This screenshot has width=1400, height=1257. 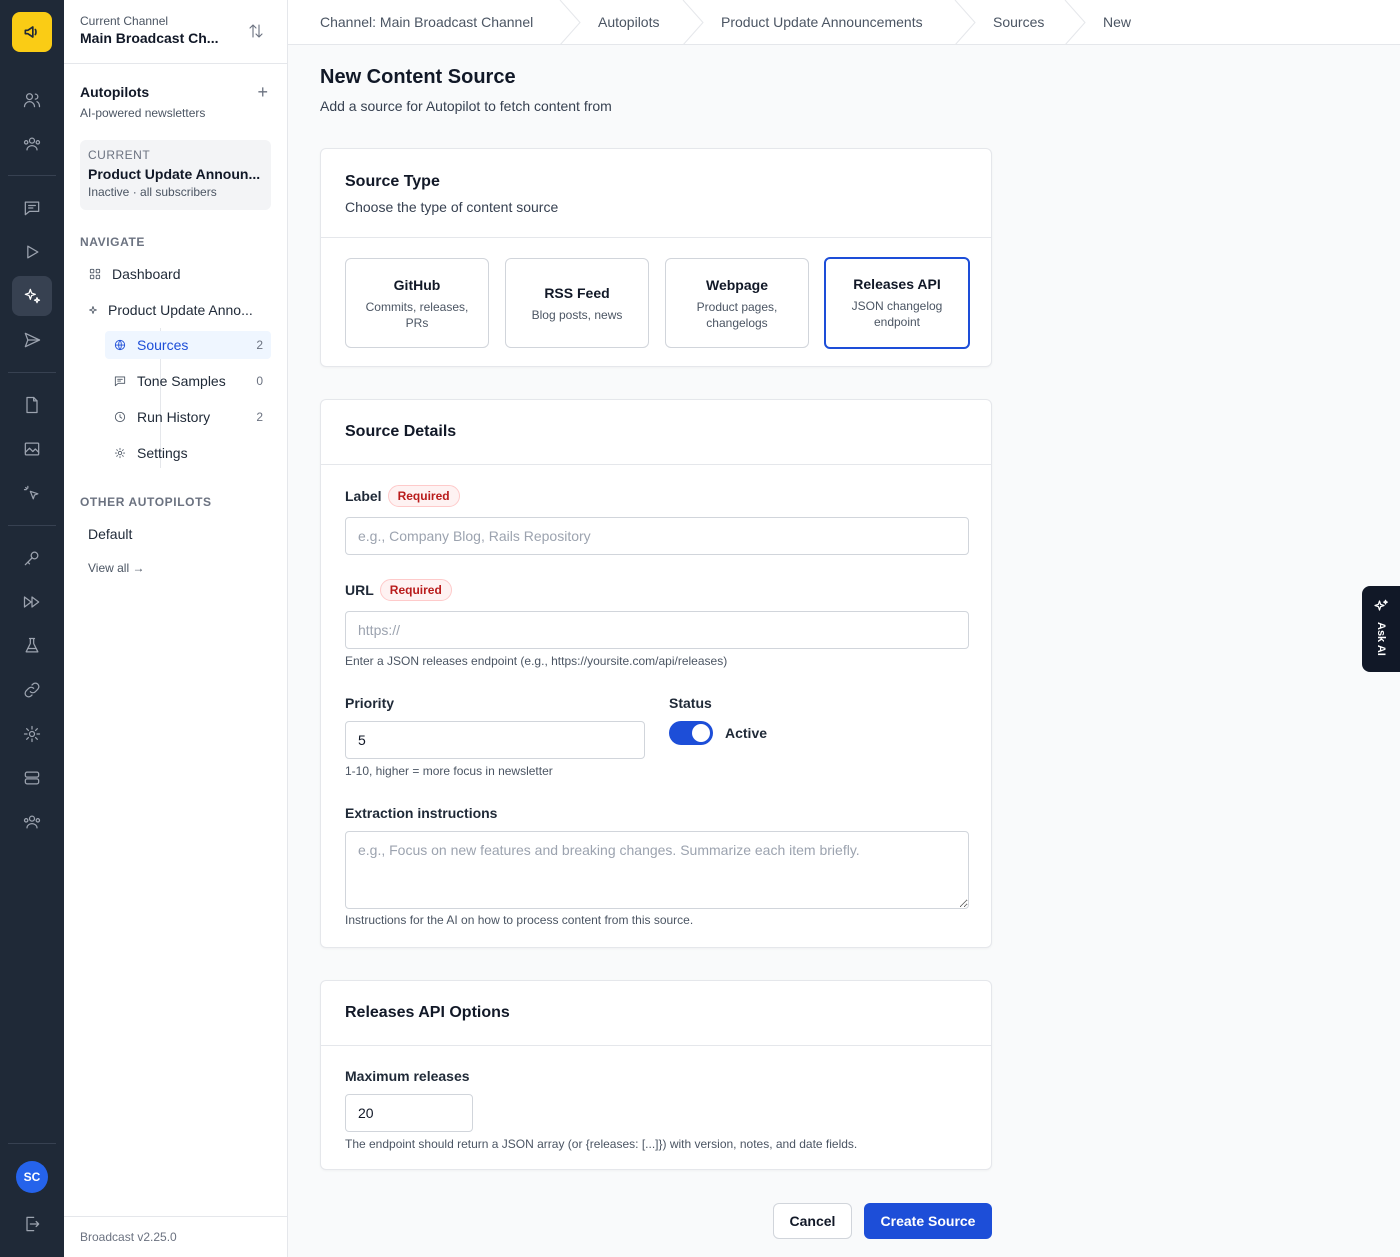 What do you see at coordinates (737, 303) in the screenshot?
I see `option-webpage: Webpage Product pages, changelogs` at bounding box center [737, 303].